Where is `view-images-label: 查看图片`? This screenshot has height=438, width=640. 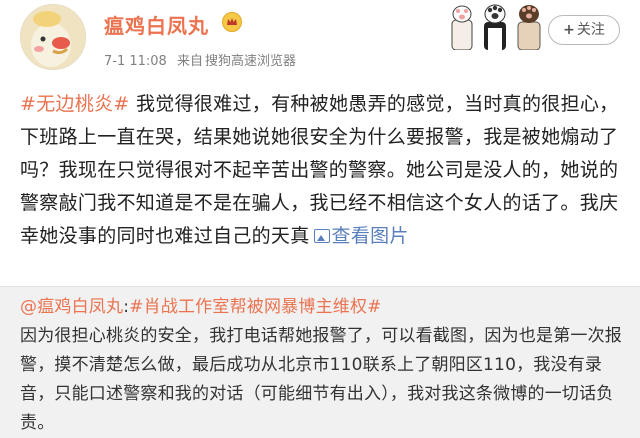
view-images-label: 查看图片 is located at coordinates (370, 236).